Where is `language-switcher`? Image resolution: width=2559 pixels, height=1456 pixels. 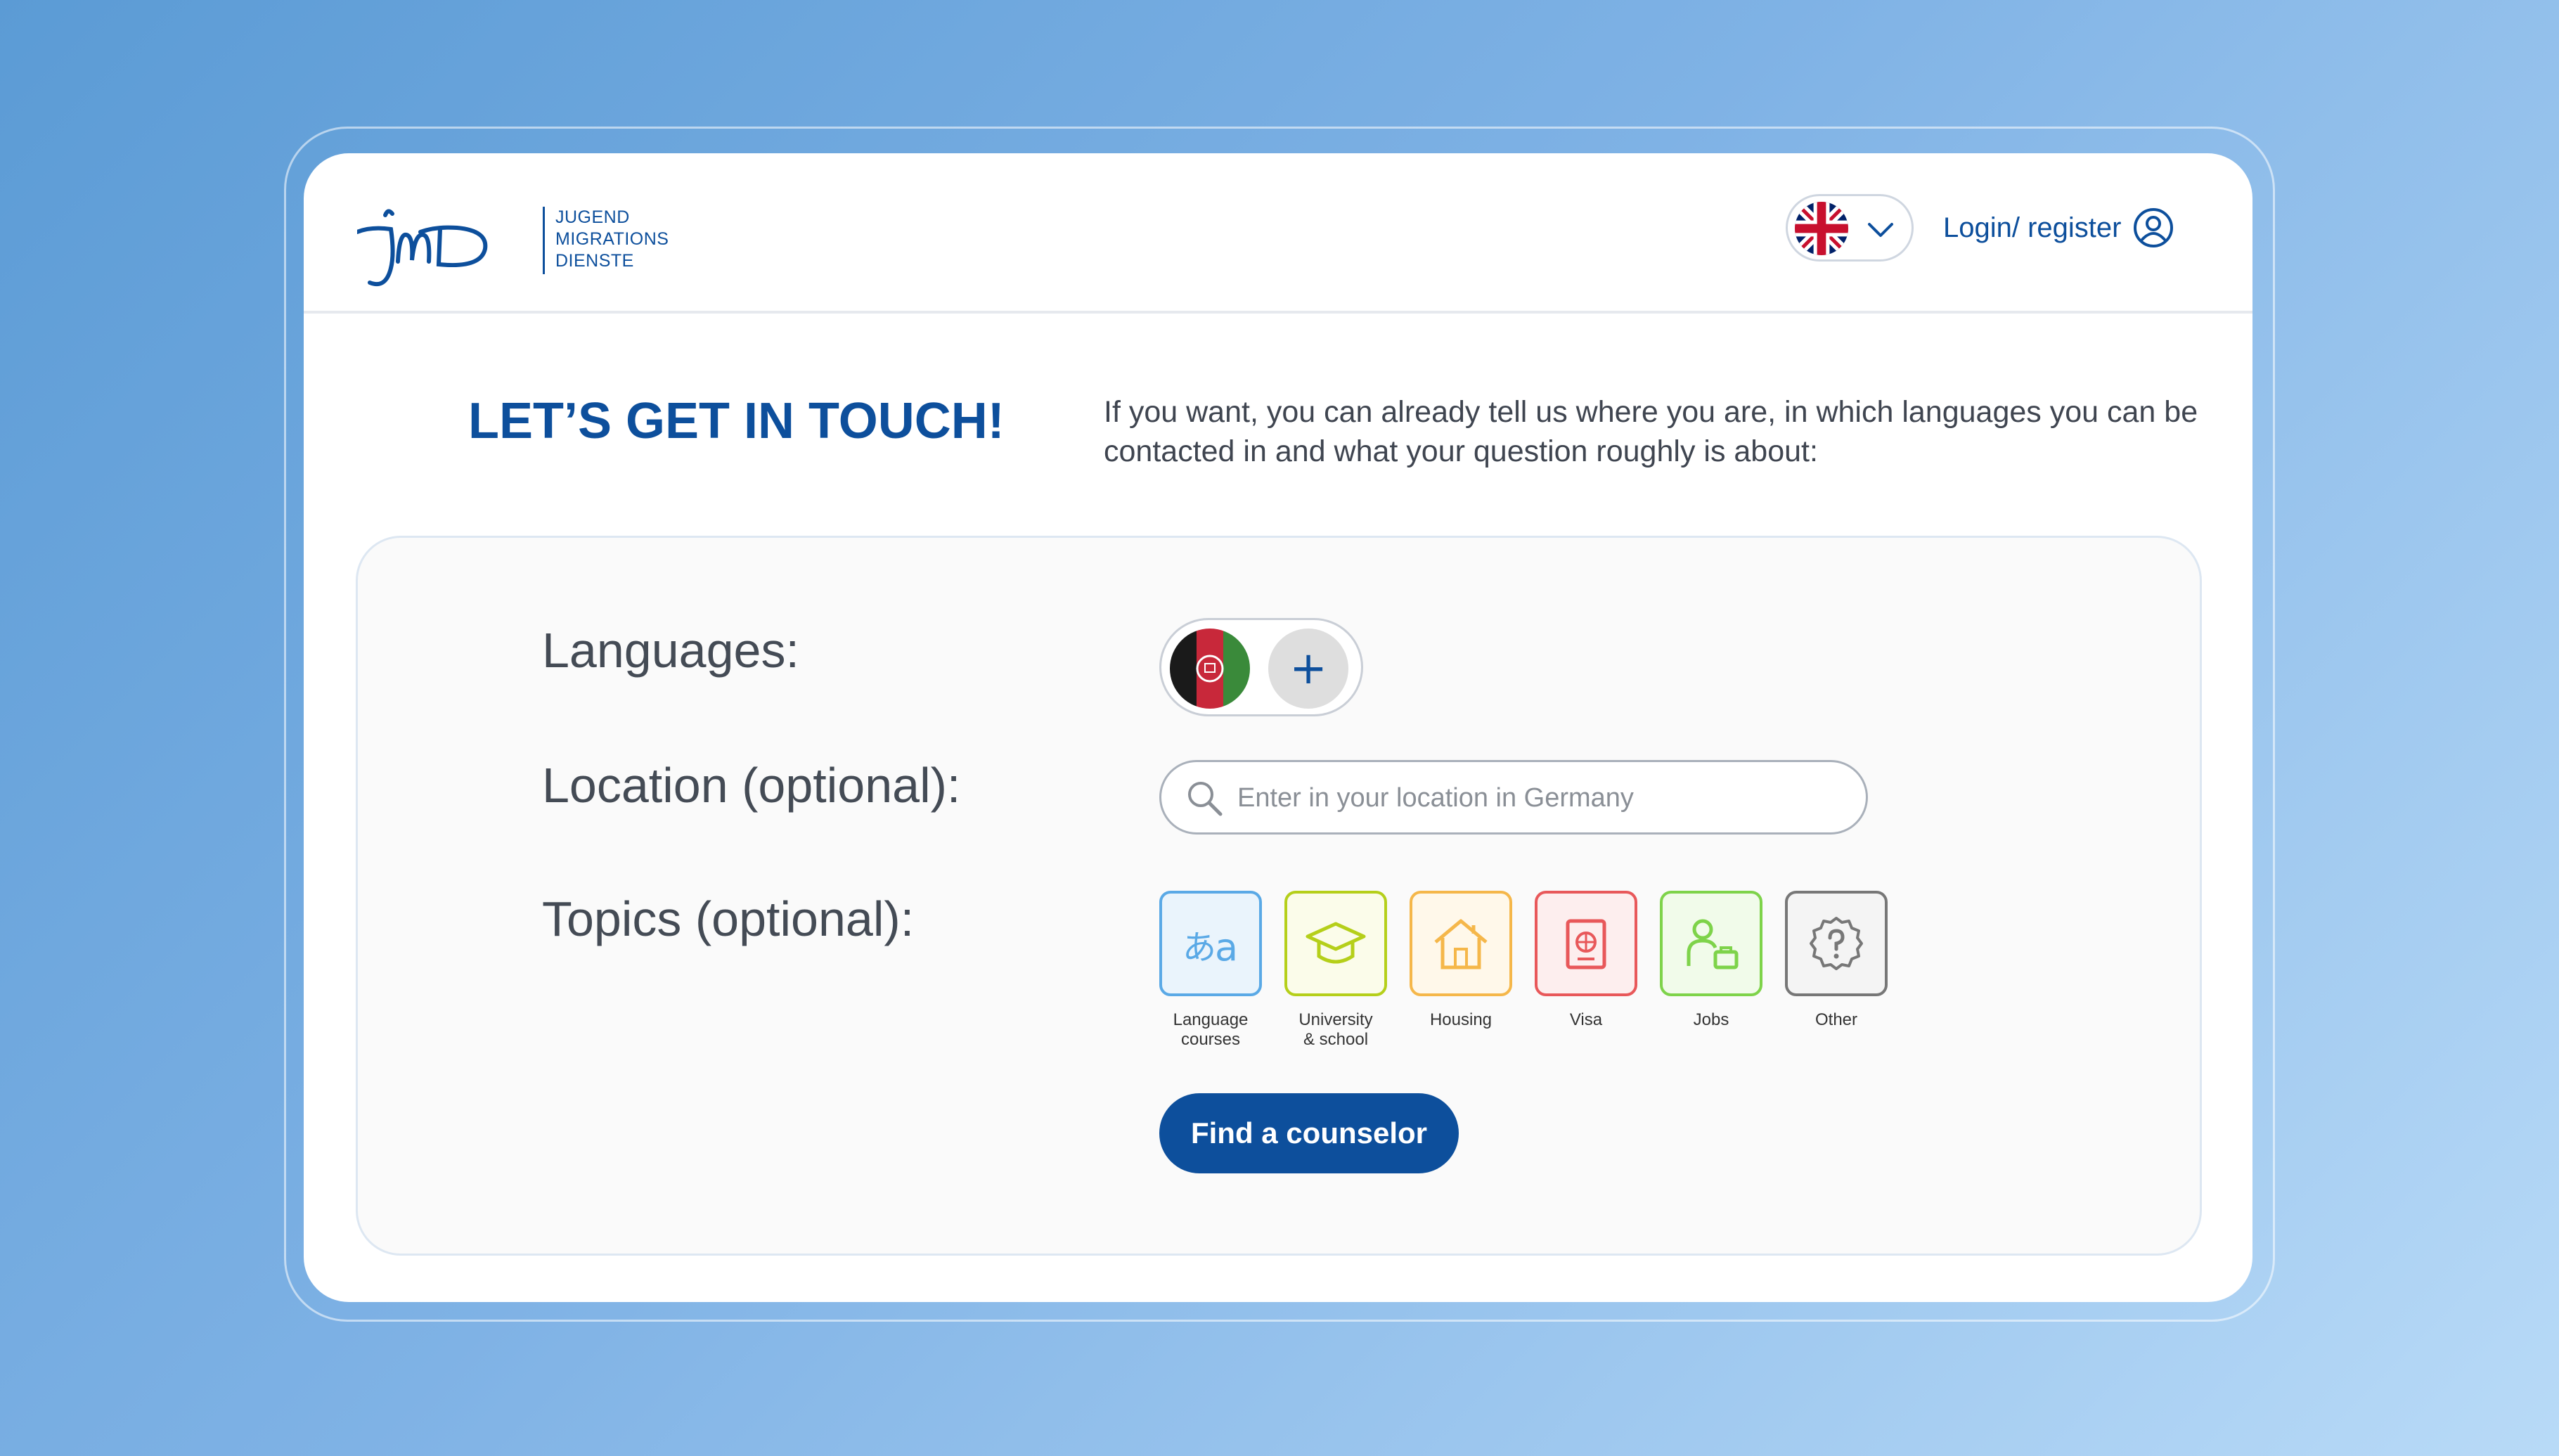
language-switcher is located at coordinates (1850, 228).